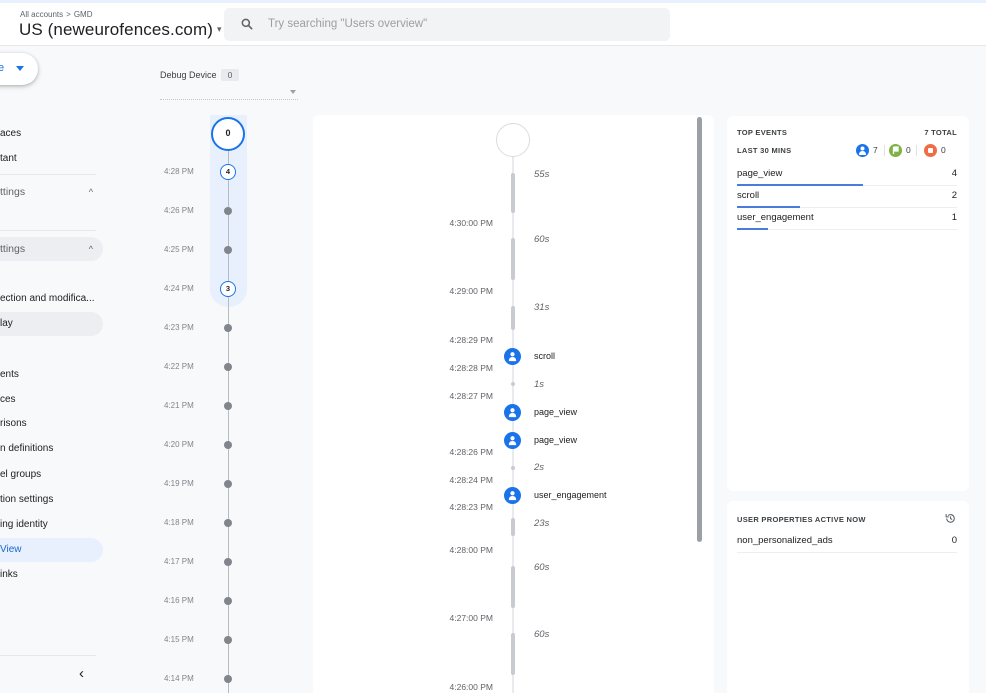 This screenshot has height=693, width=986. Describe the element at coordinates (51, 424) in the screenshot. I see `sidebar-item-comparisons: risons` at that location.